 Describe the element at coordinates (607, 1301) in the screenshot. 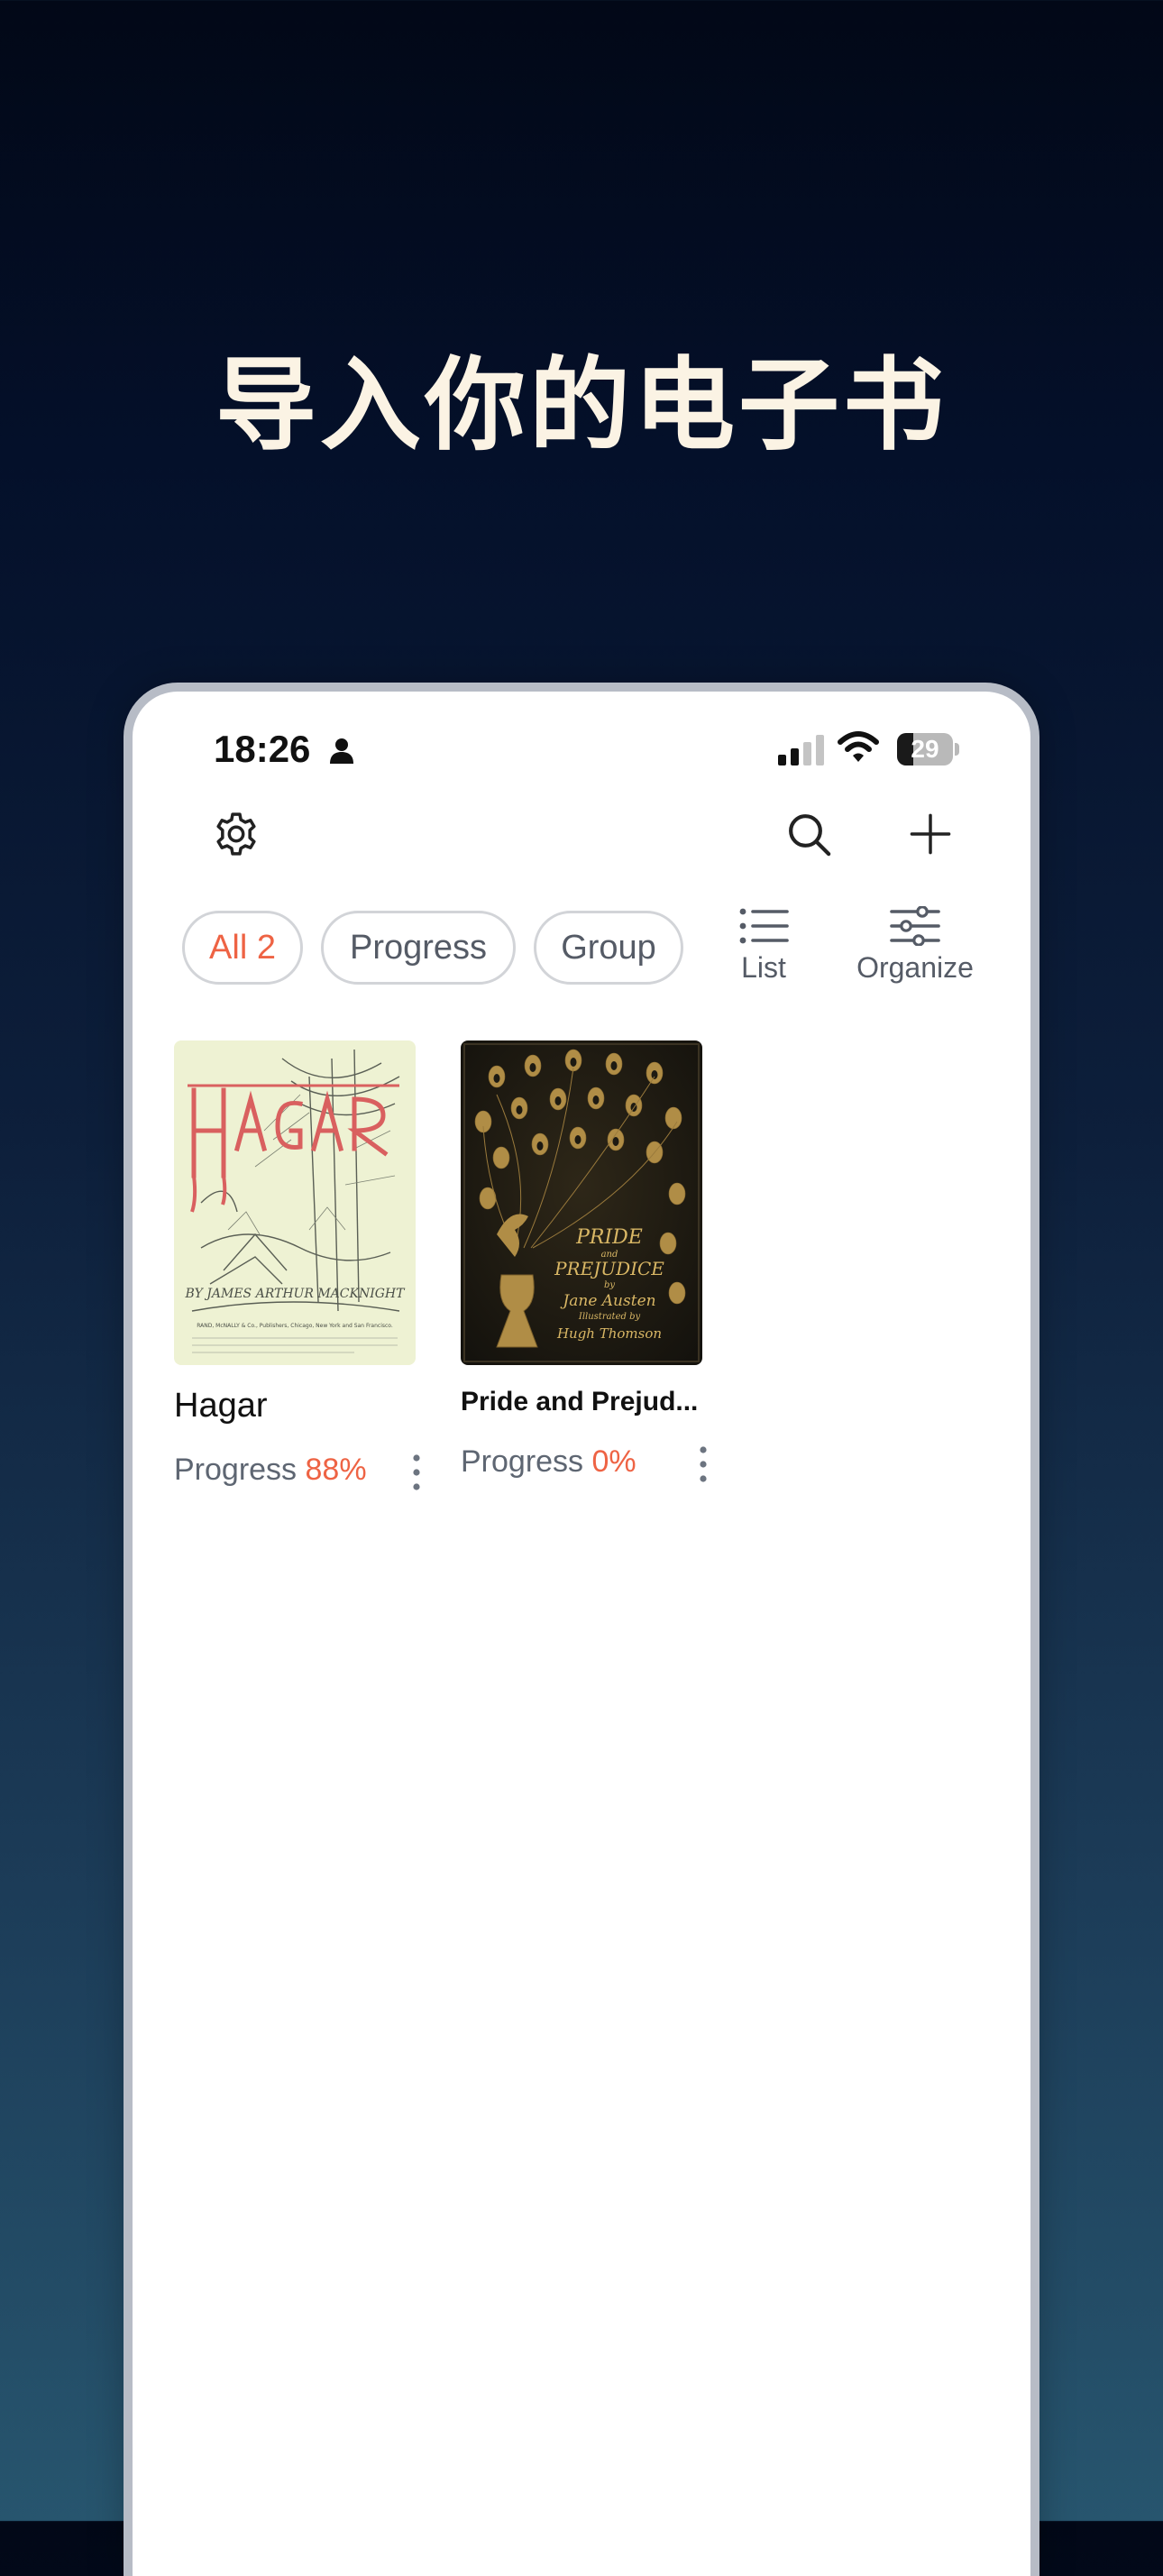

I see `pp-cover-author: Jane Austen` at that location.